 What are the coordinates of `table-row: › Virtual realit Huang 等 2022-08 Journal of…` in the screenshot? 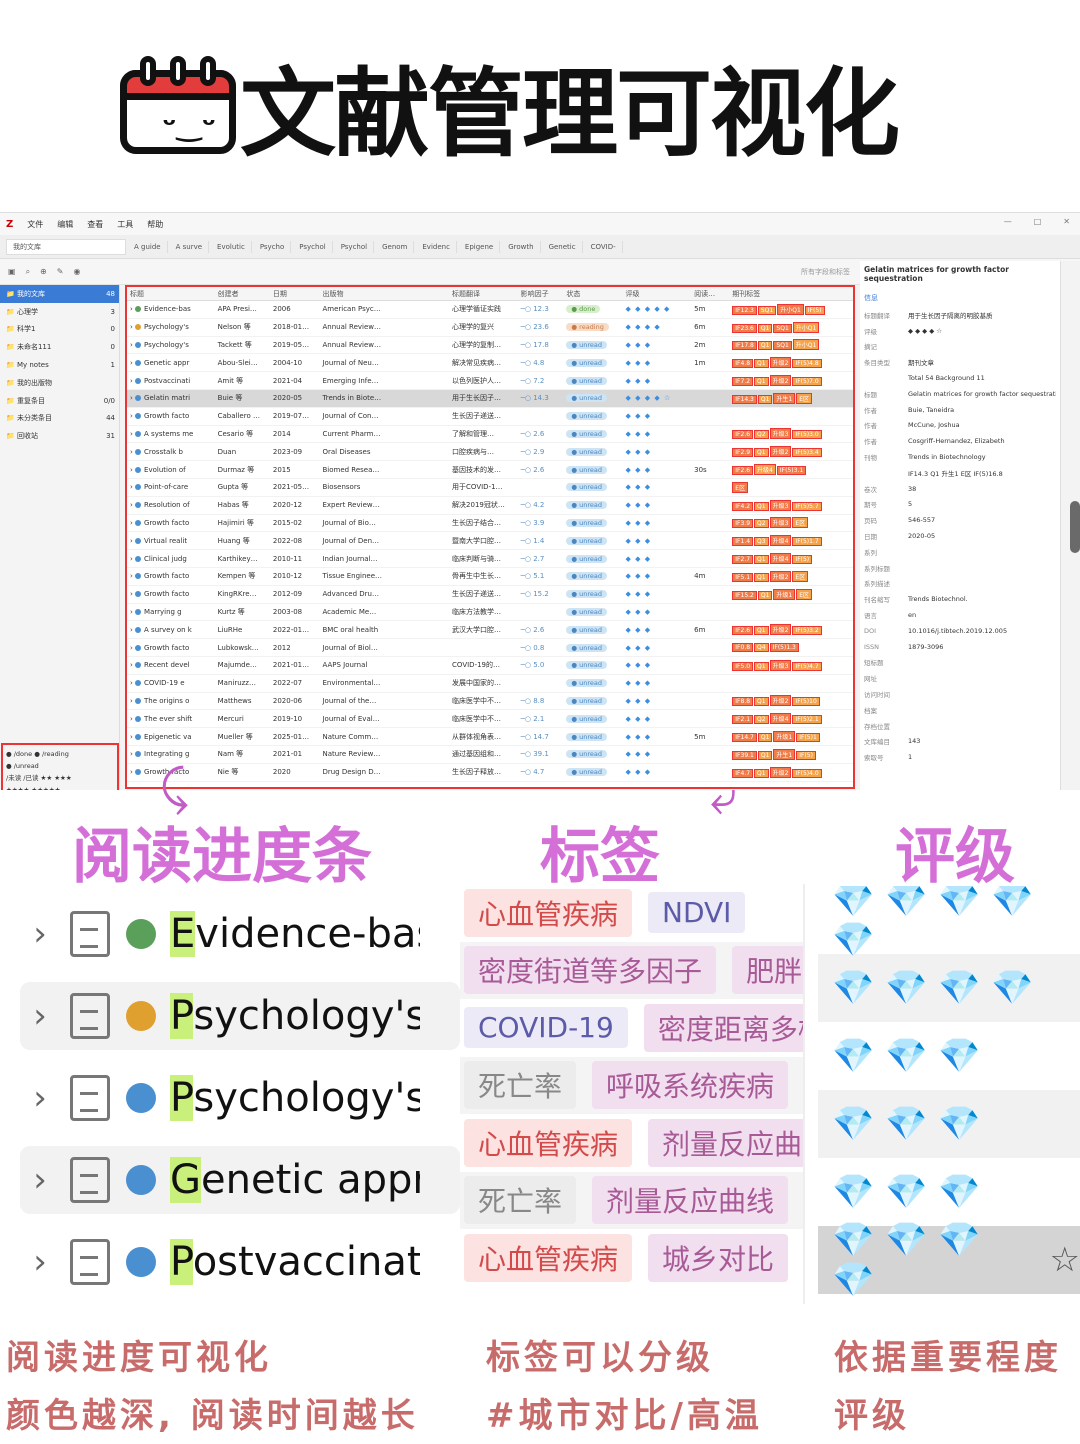 It's located at (490, 541).